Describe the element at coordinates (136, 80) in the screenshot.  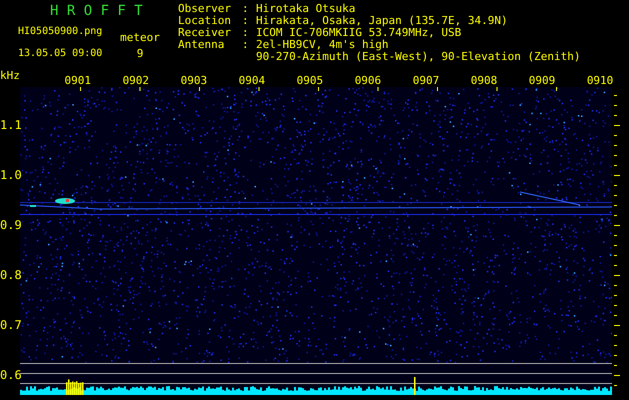
I see `time-label: 0902` at that location.